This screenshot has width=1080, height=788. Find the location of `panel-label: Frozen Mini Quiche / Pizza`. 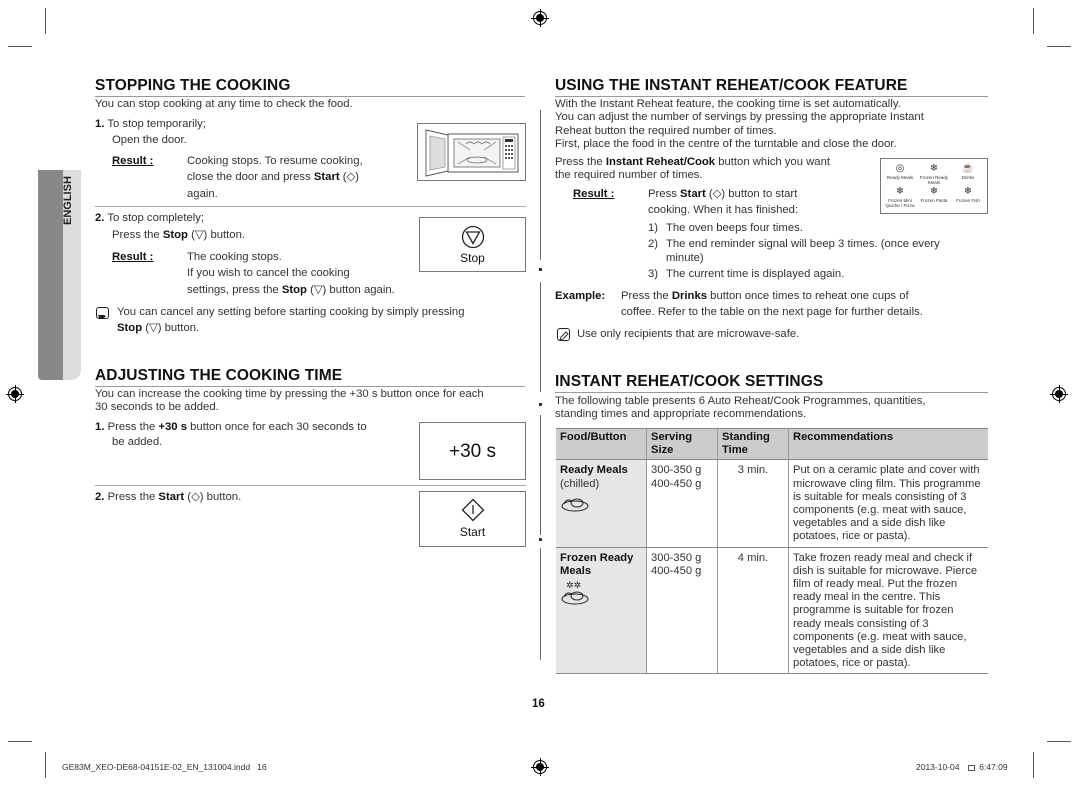

panel-label: Frozen Mini Quiche / Pizza is located at coordinates (900, 203).